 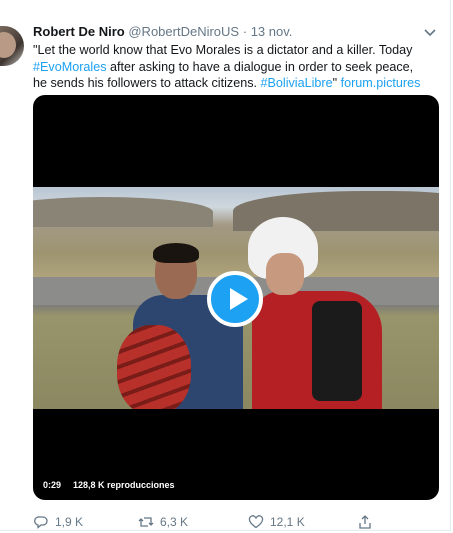 I want to click on avatar, so click(x=12, y=46).